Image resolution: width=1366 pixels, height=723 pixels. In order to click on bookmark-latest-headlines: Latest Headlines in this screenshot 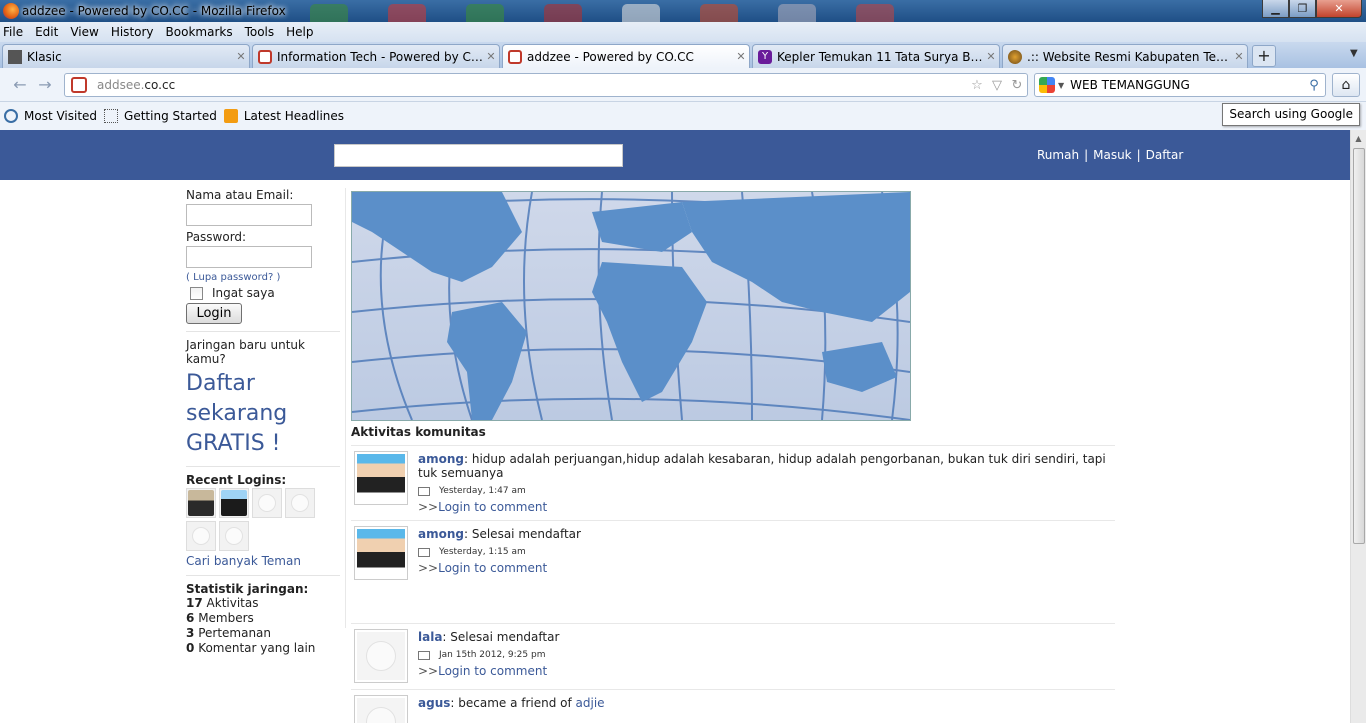, I will do `click(283, 116)`.